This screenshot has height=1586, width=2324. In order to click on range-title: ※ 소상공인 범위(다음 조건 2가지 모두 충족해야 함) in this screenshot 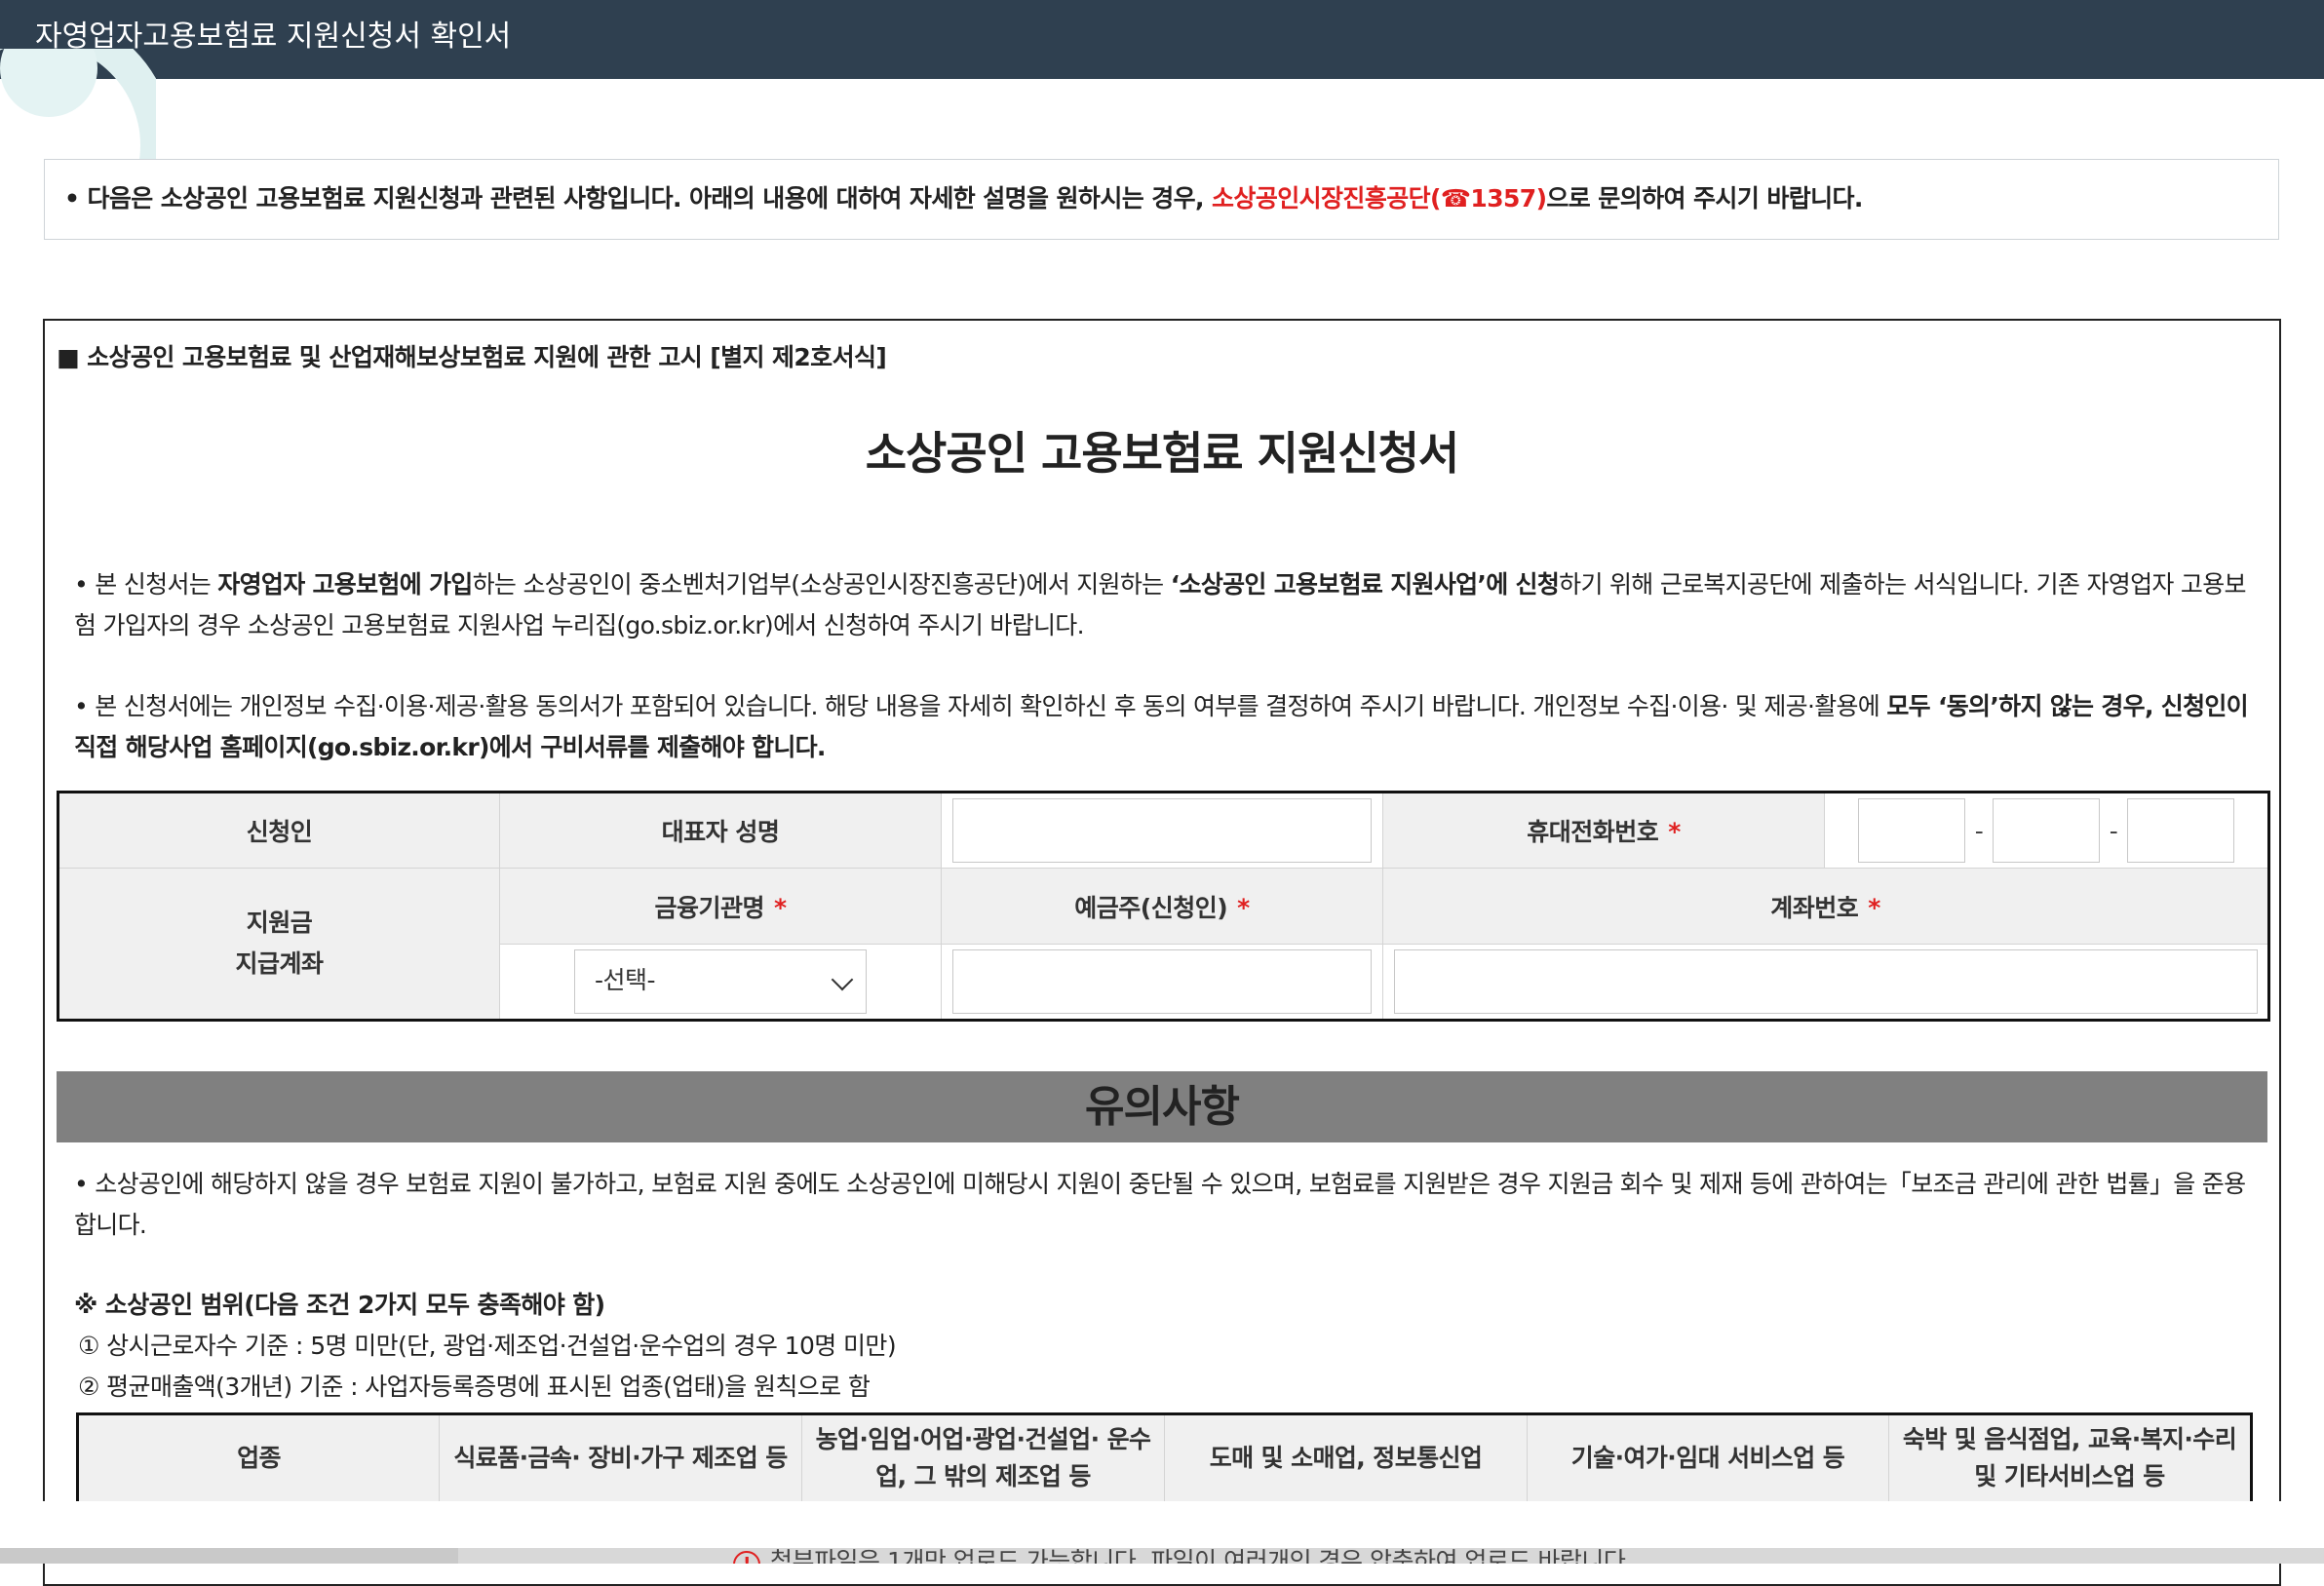, I will do `click(339, 1305)`.